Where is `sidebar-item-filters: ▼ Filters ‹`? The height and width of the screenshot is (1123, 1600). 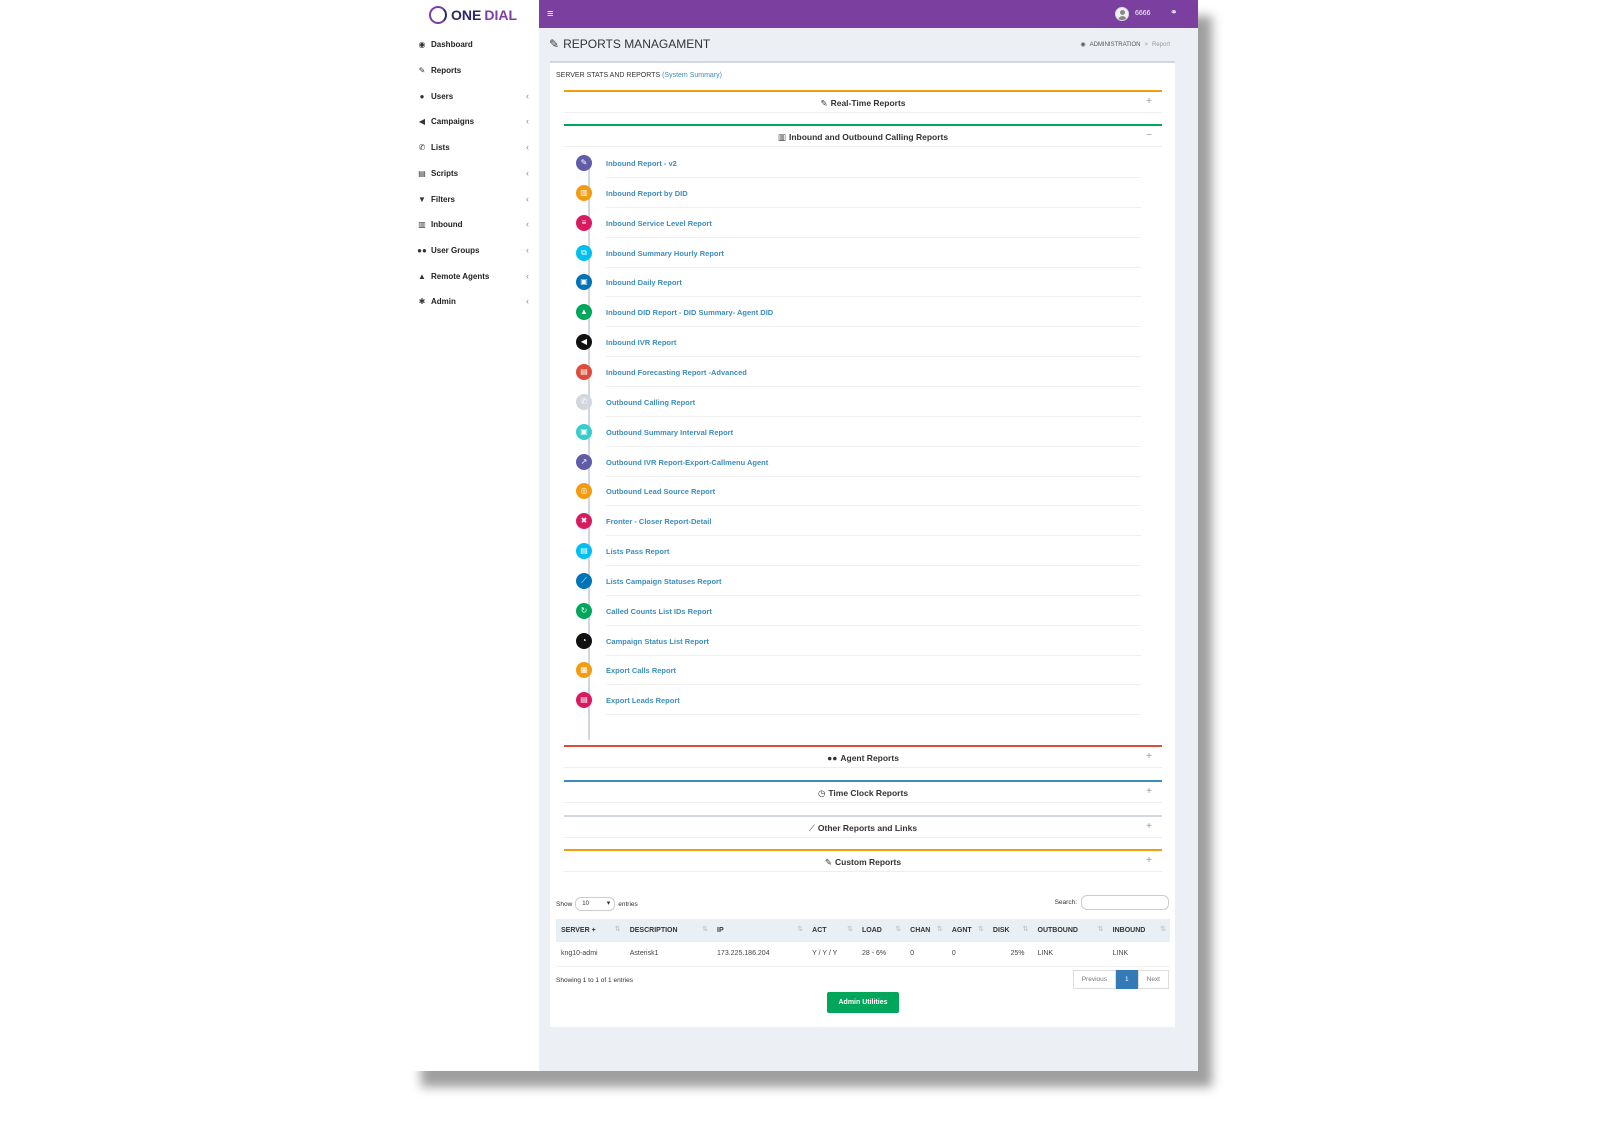
sidebar-item-filters: ▼ Filters ‹ is located at coordinates (473, 199).